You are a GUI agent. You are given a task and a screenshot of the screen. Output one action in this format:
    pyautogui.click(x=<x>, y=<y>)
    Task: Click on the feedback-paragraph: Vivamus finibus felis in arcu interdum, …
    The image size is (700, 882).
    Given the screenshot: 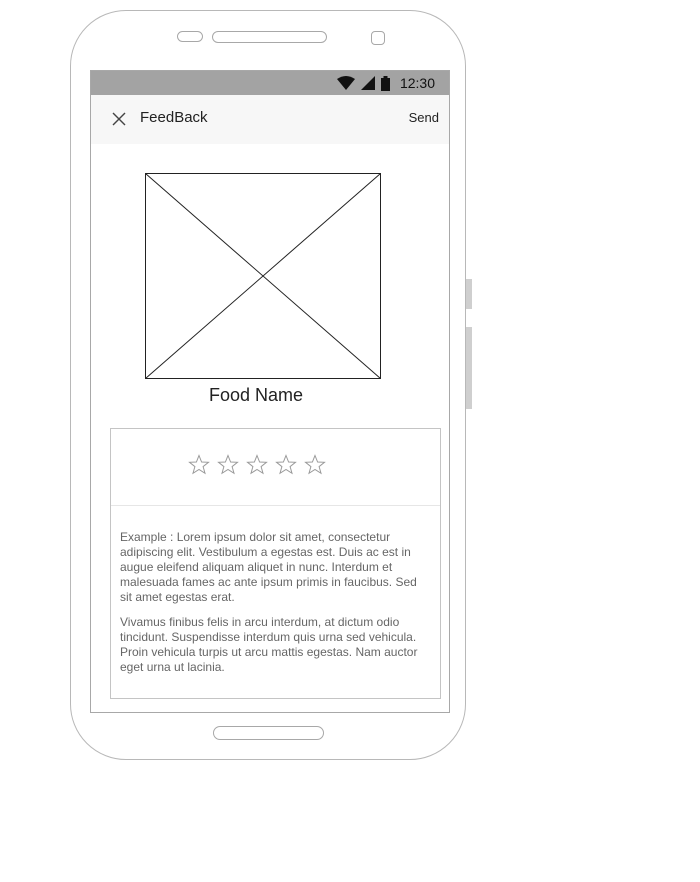 What is the action you would take?
    pyautogui.click(x=269, y=644)
    